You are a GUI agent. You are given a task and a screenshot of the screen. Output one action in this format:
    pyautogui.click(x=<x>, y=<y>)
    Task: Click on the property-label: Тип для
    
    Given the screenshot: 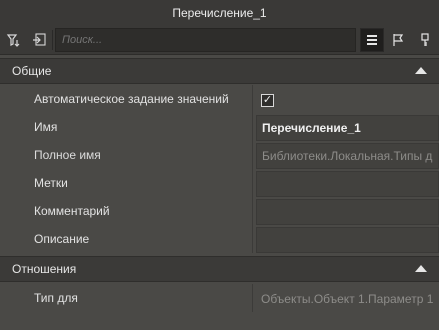 What is the action you would take?
    pyautogui.click(x=56, y=298)
    